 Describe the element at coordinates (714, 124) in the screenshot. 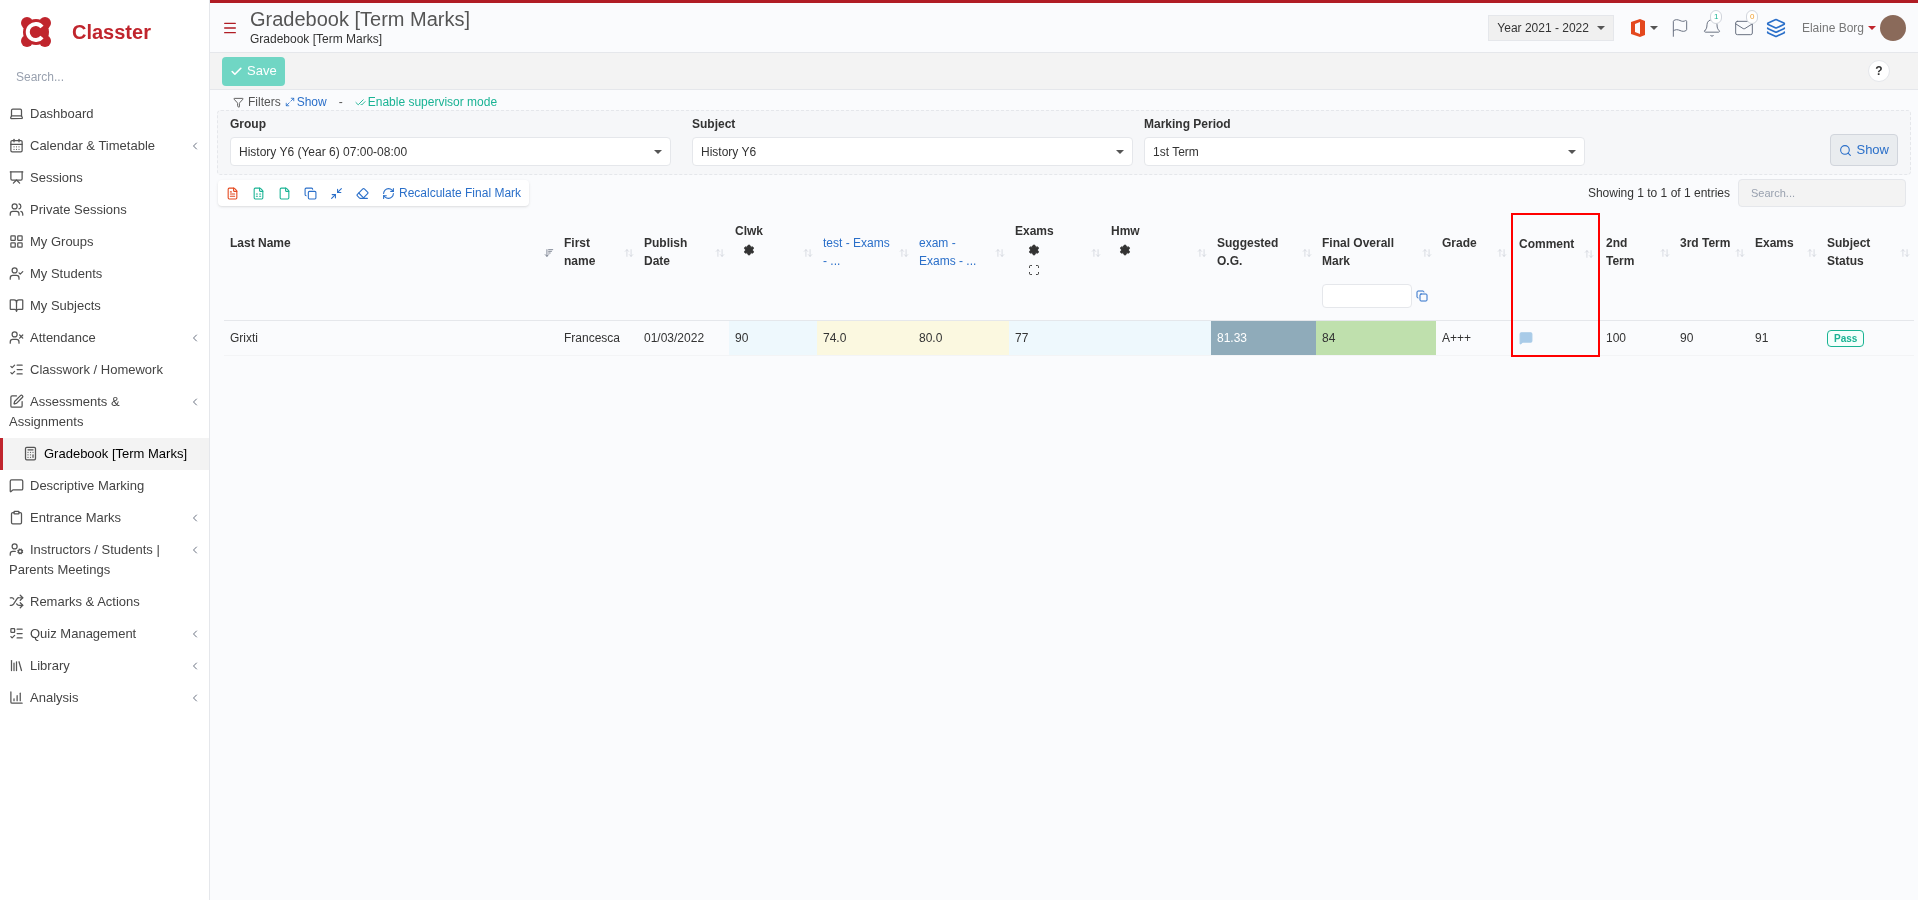

I see `field-label: Subject` at that location.